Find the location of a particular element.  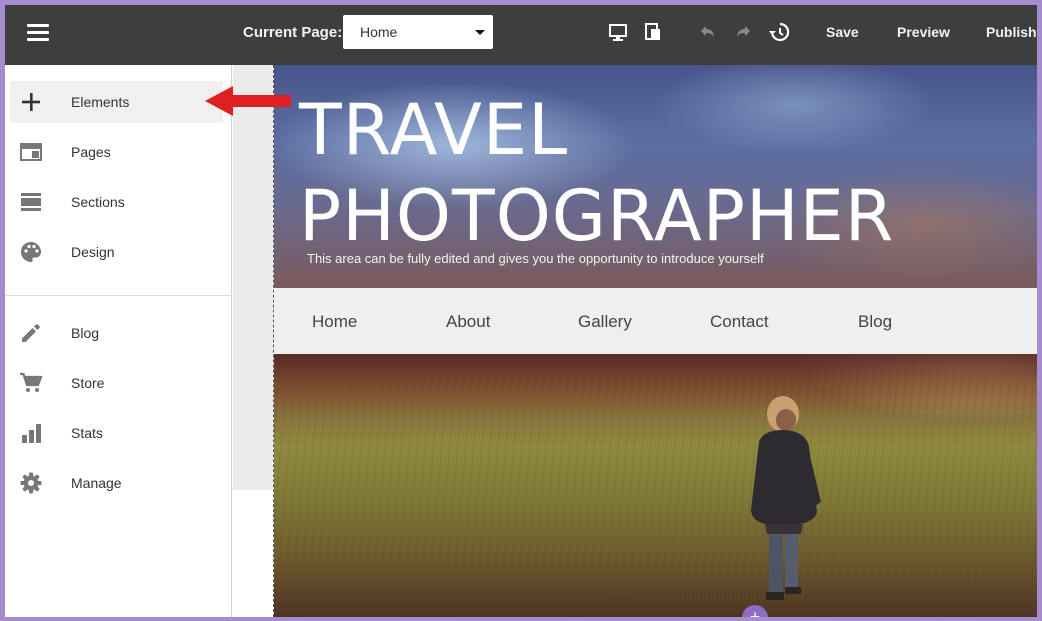

hero-title-line1: TRAVEL is located at coordinates (434, 130).